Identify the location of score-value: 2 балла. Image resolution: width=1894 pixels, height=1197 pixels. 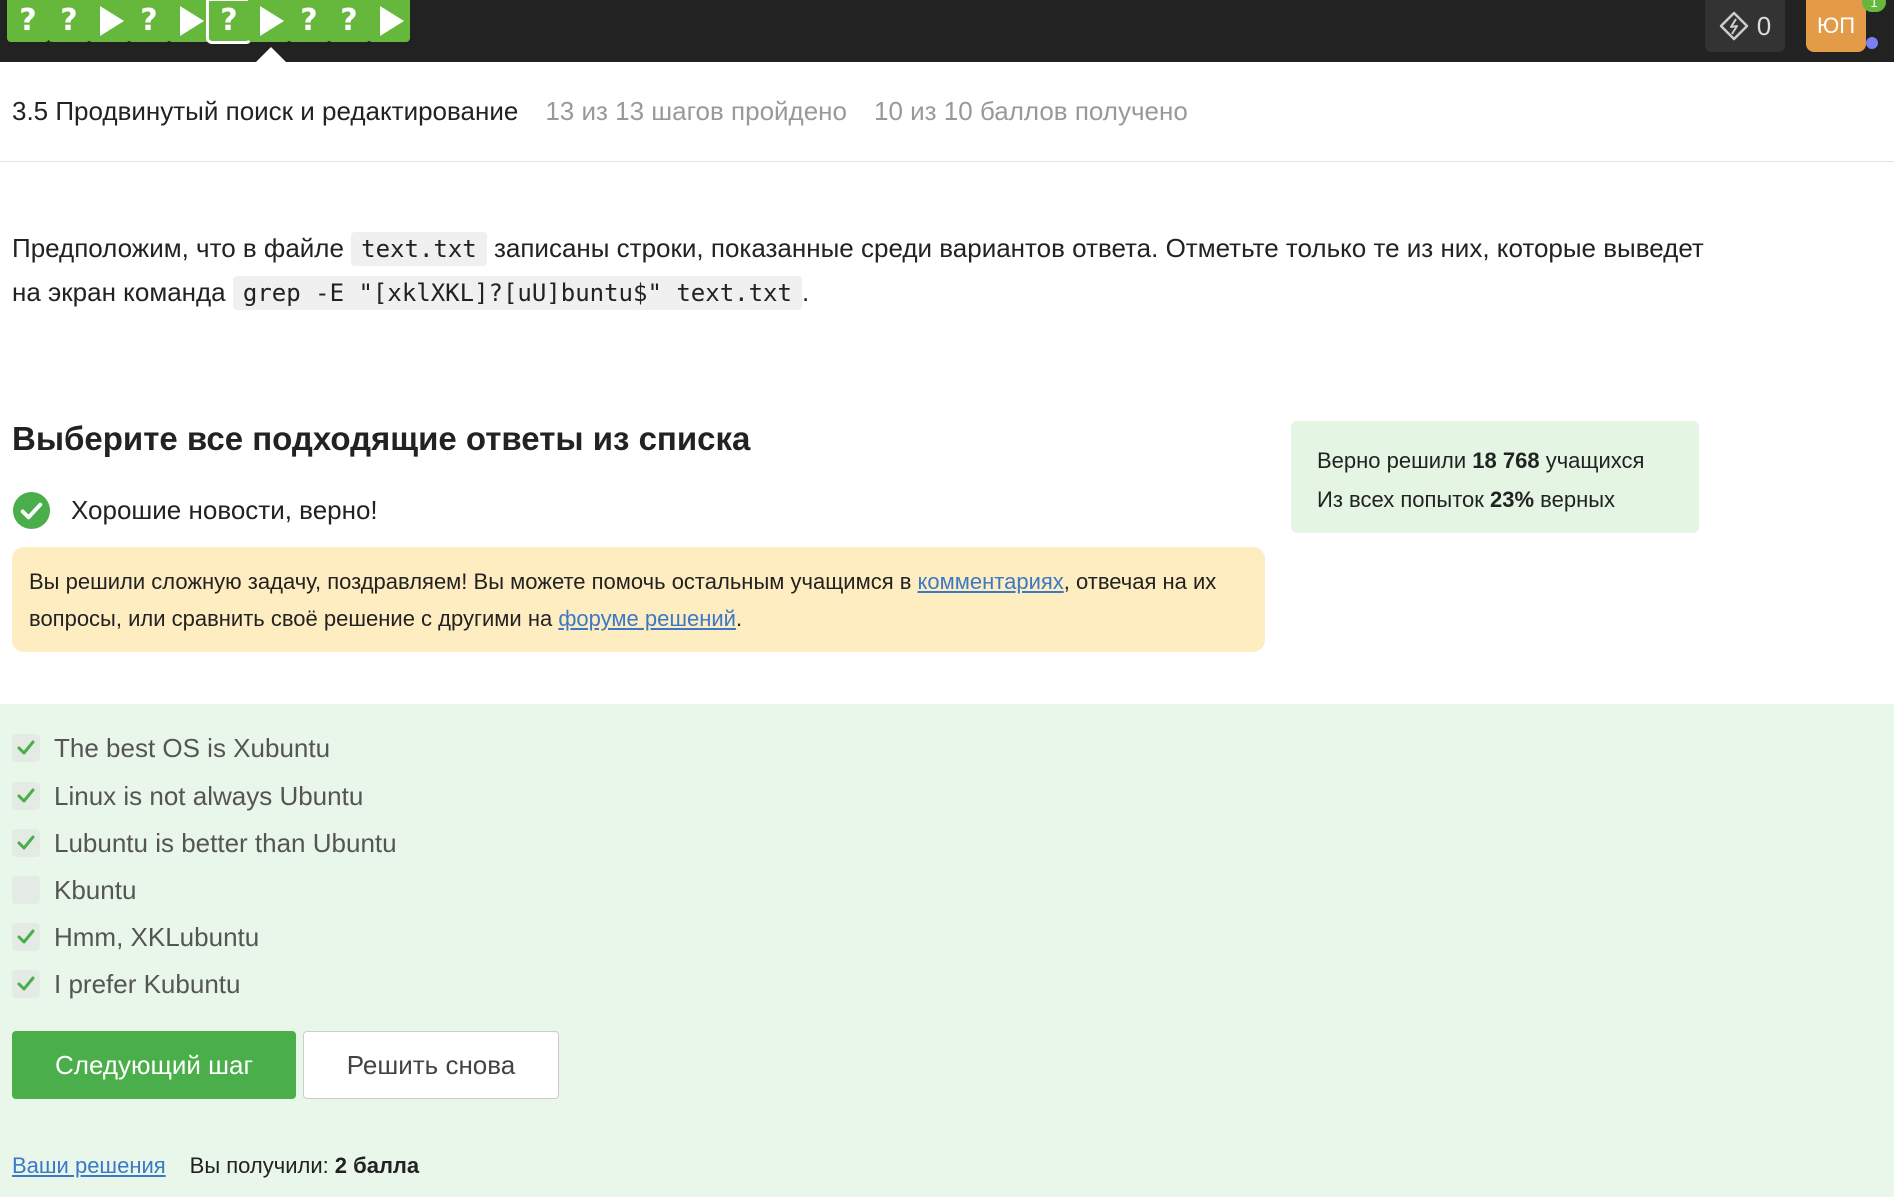
(377, 1165).